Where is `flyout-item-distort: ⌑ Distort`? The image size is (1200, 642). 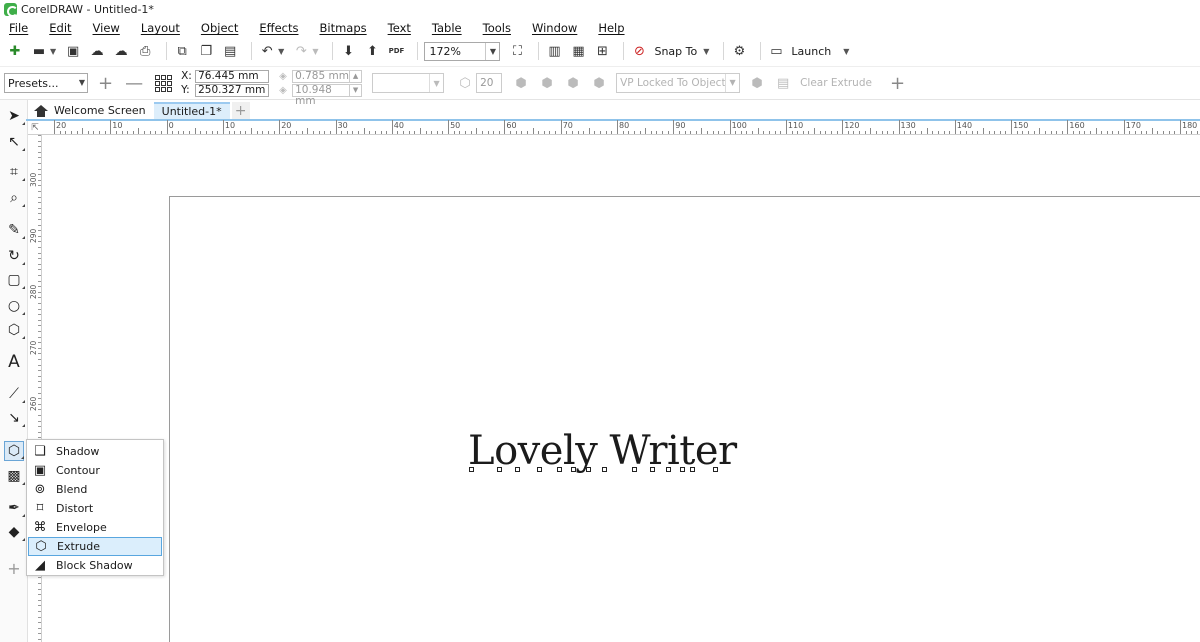
flyout-item-distort: ⌑ Distort is located at coordinates (95, 508).